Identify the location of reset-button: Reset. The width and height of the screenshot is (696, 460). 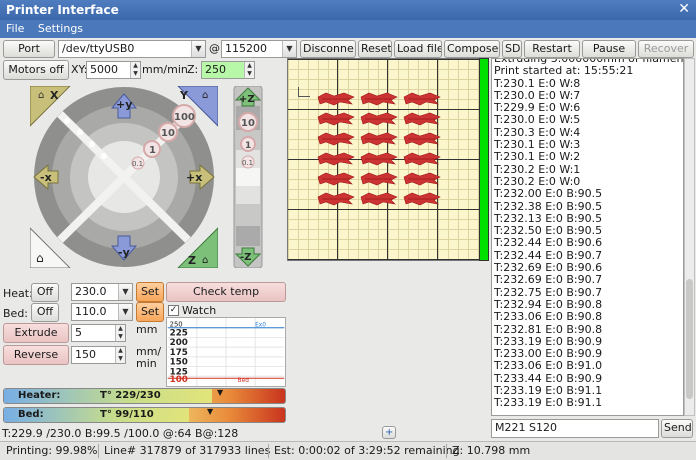
(375, 49).